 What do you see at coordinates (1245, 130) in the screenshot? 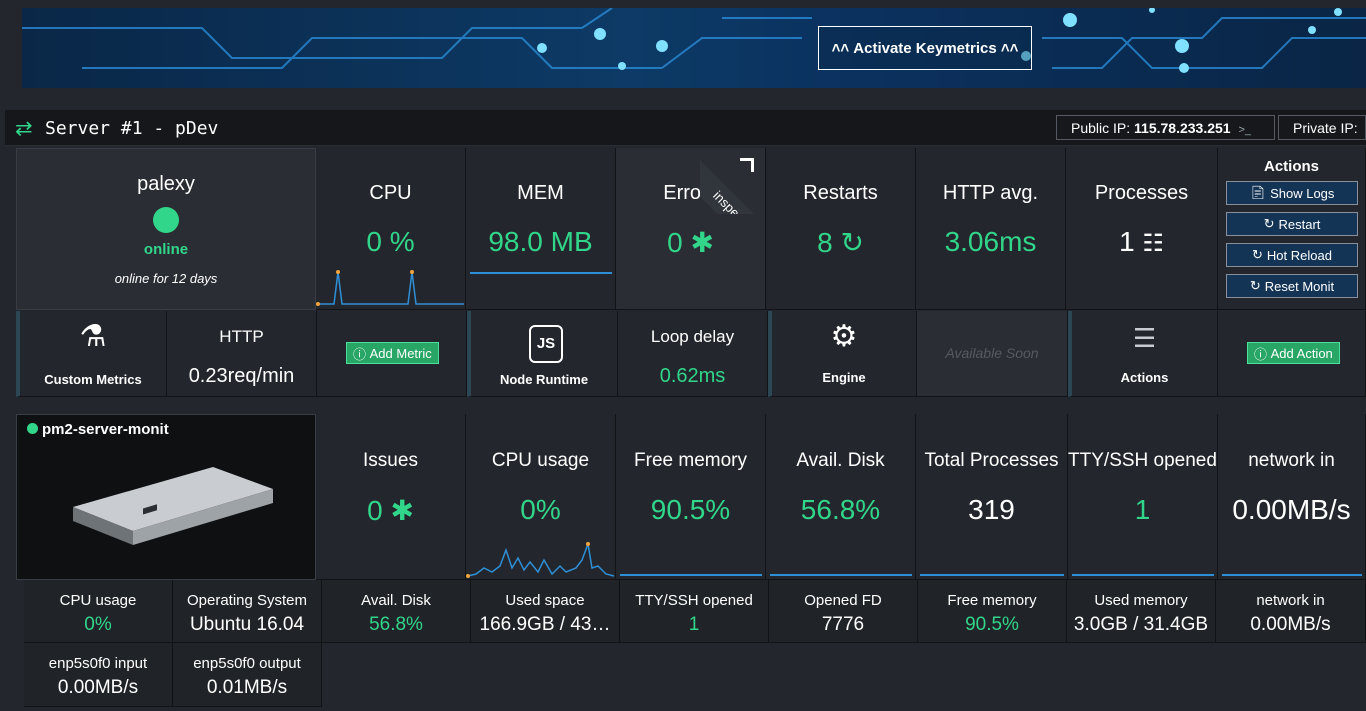
I see `terminal-icon: >_` at bounding box center [1245, 130].